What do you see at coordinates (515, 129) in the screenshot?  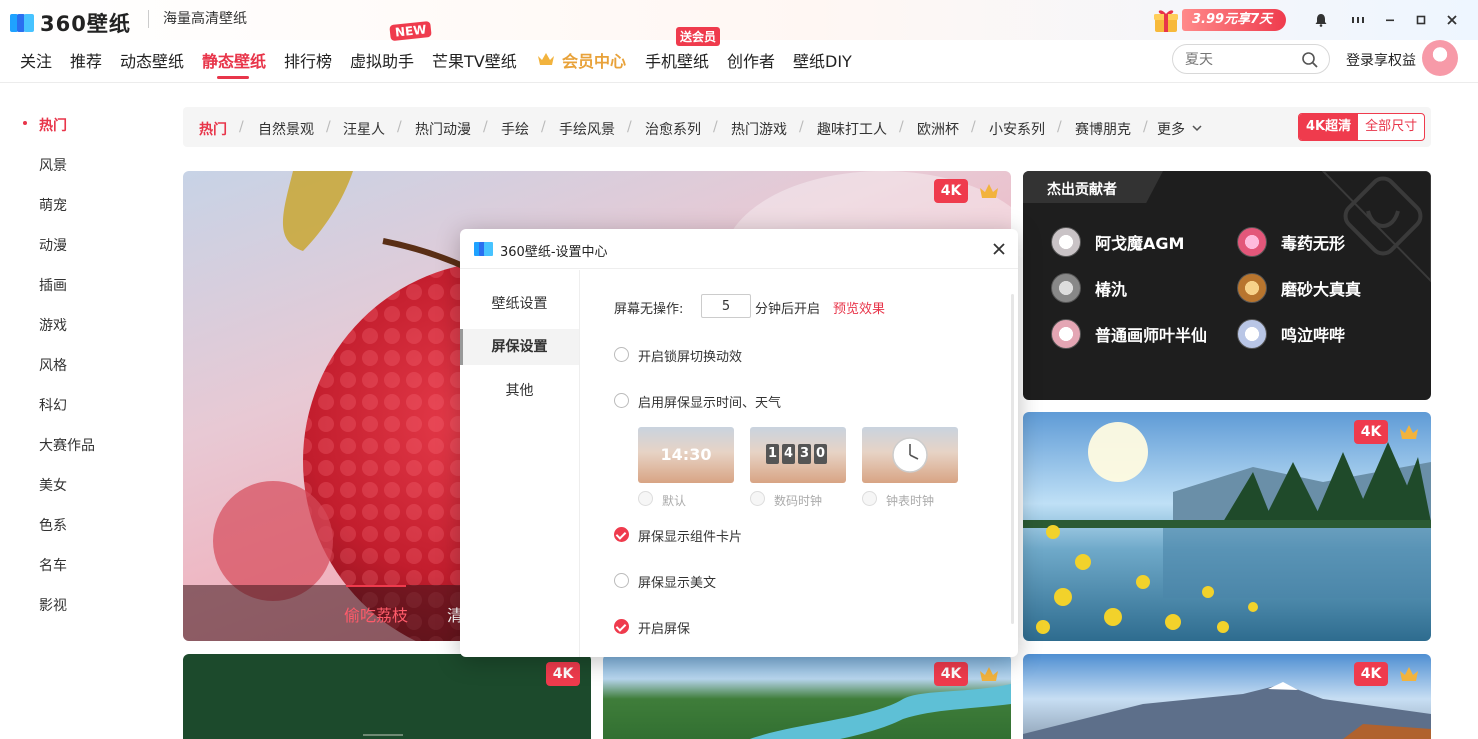 I see `cat-handdrawn: 手绘` at bounding box center [515, 129].